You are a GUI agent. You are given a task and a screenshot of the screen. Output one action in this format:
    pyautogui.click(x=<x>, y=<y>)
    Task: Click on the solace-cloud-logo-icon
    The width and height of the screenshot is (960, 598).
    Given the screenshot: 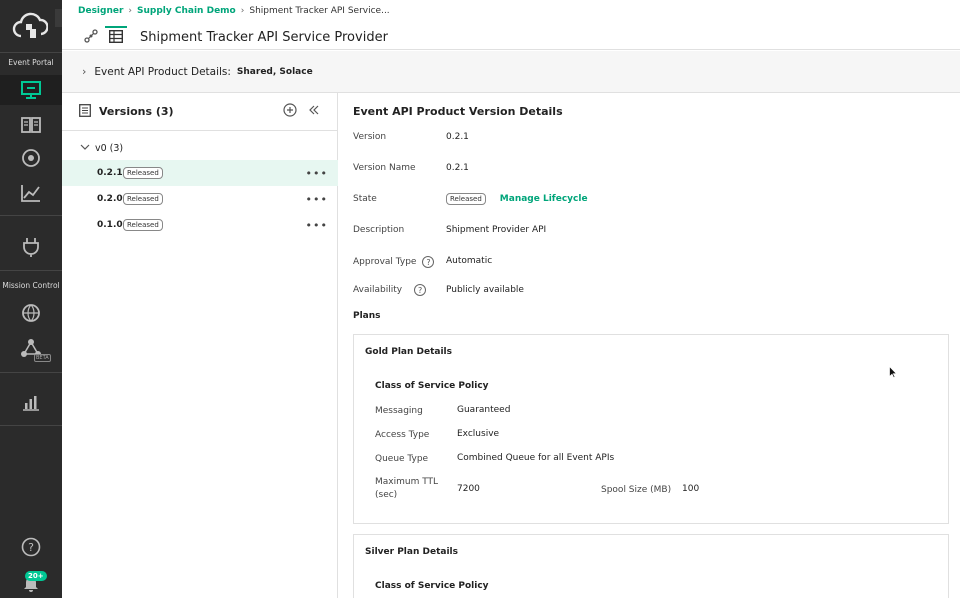 What is the action you would take?
    pyautogui.click(x=30, y=26)
    